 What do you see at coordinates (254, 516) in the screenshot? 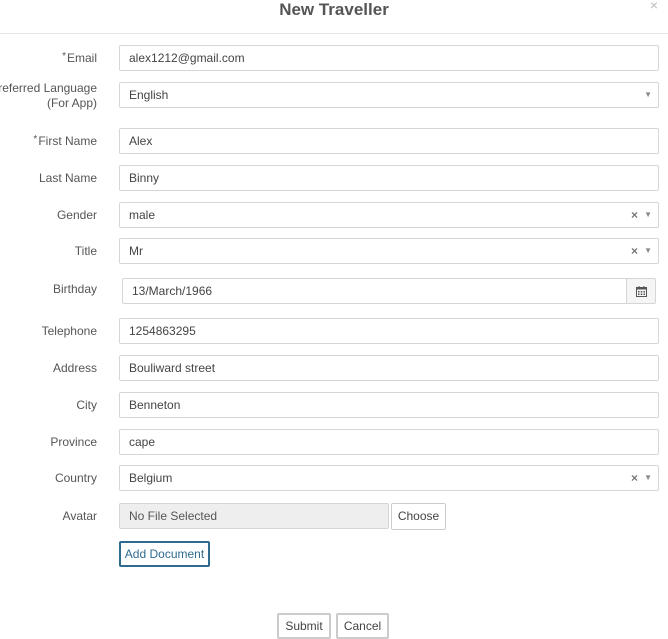
I see `avatar-file-field: No File Selected` at bounding box center [254, 516].